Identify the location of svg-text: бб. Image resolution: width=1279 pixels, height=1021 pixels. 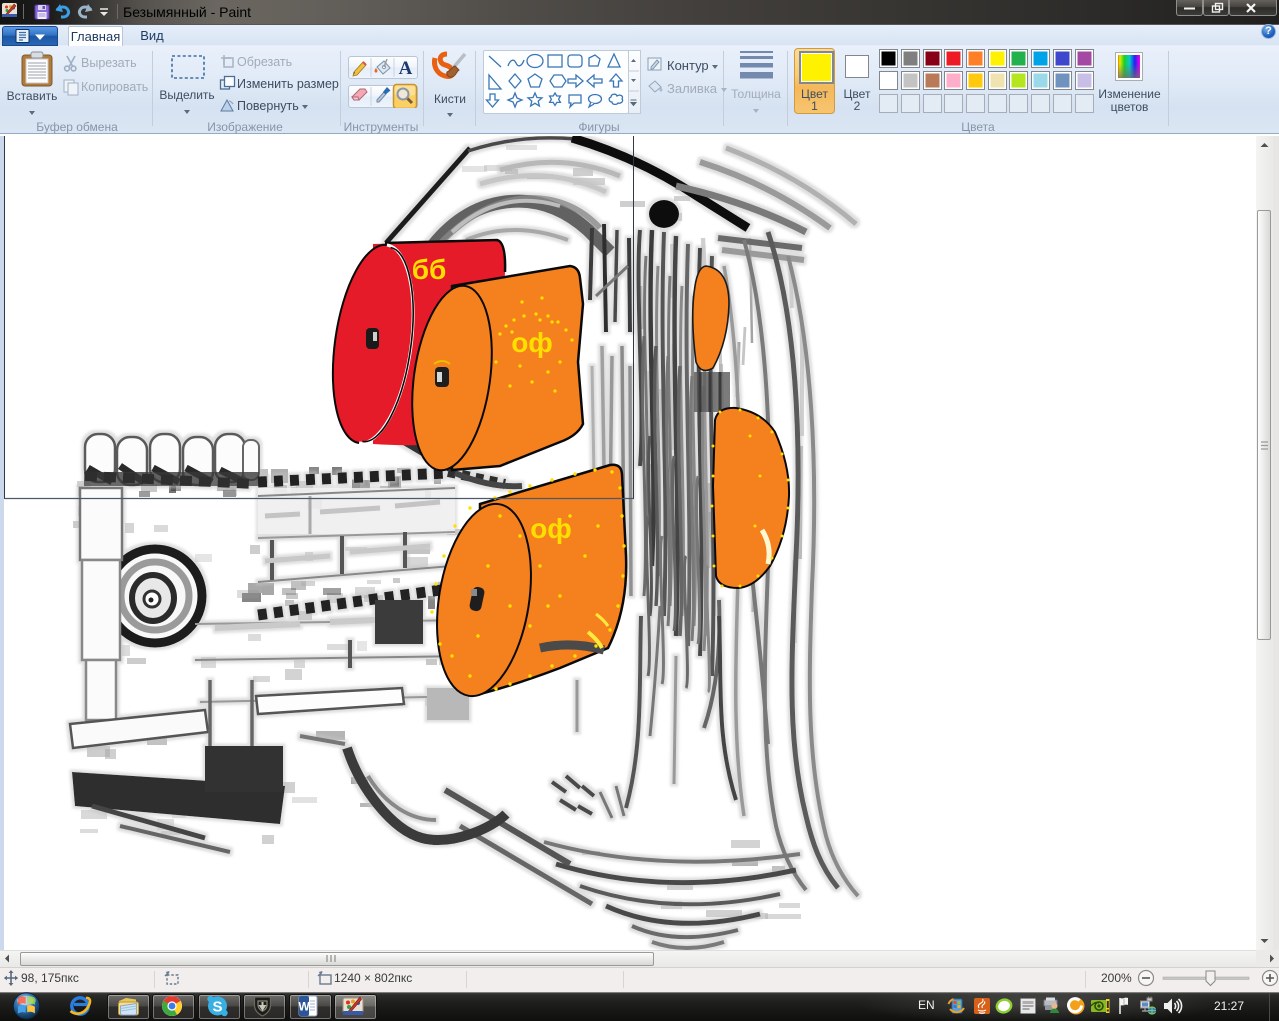
(429, 269).